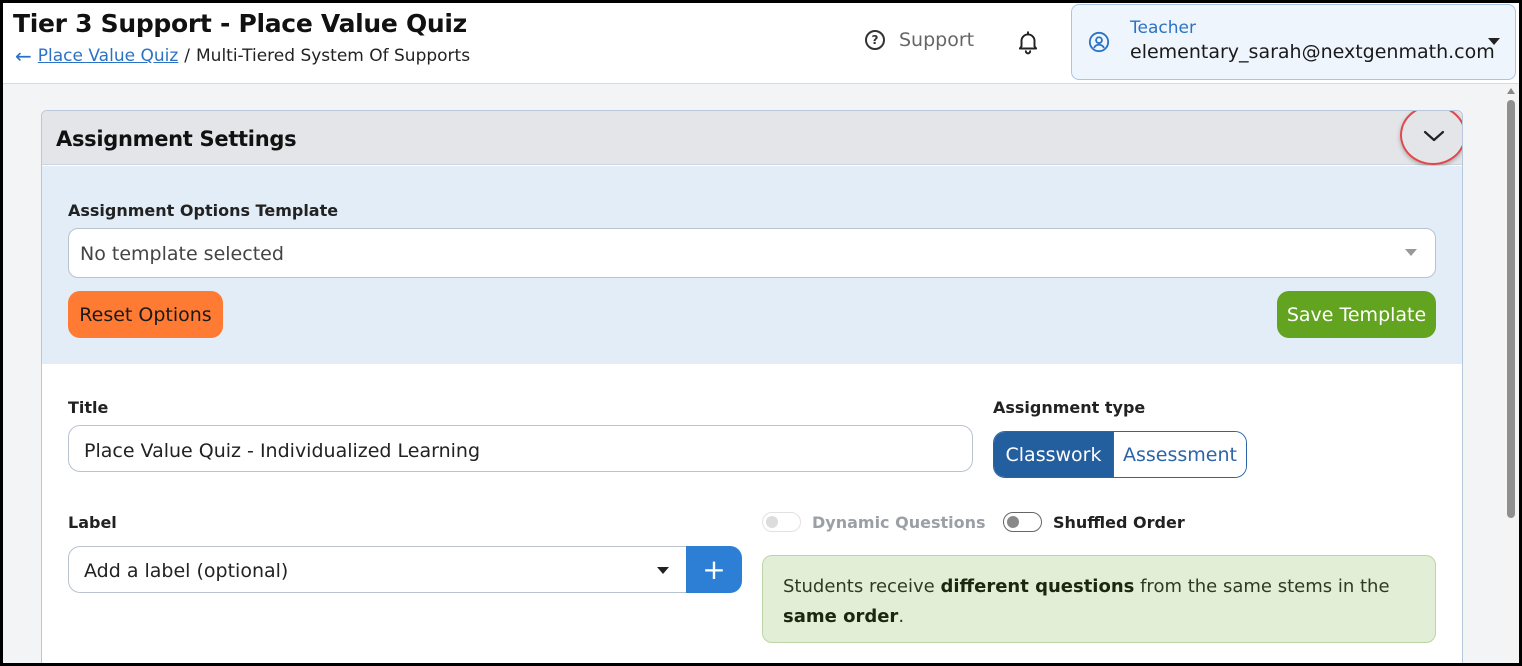 The height and width of the screenshot is (666, 1522). What do you see at coordinates (108, 56) in the screenshot?
I see `breadcrumb-link: Place Value Quiz` at bounding box center [108, 56].